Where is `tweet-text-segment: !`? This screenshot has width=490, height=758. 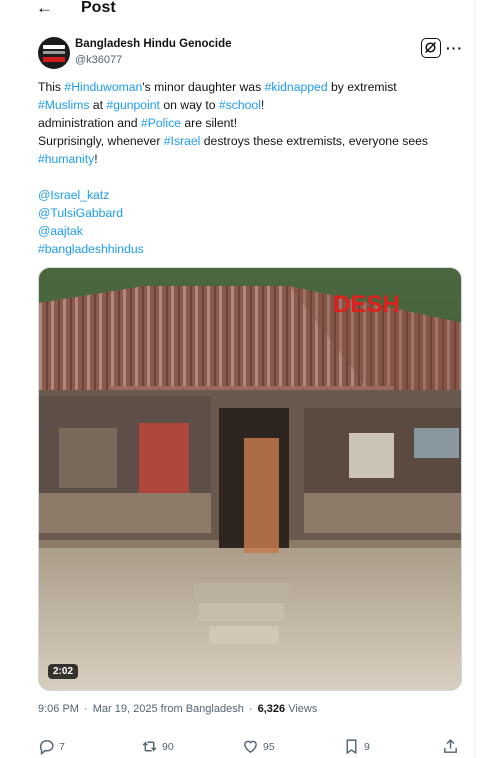
tweet-text-segment: ! is located at coordinates (96, 159).